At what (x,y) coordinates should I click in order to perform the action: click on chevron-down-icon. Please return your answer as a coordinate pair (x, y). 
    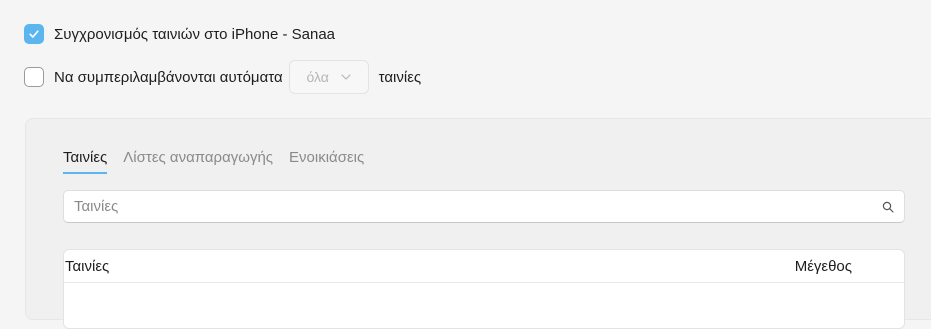
    Looking at the image, I should click on (346, 77).